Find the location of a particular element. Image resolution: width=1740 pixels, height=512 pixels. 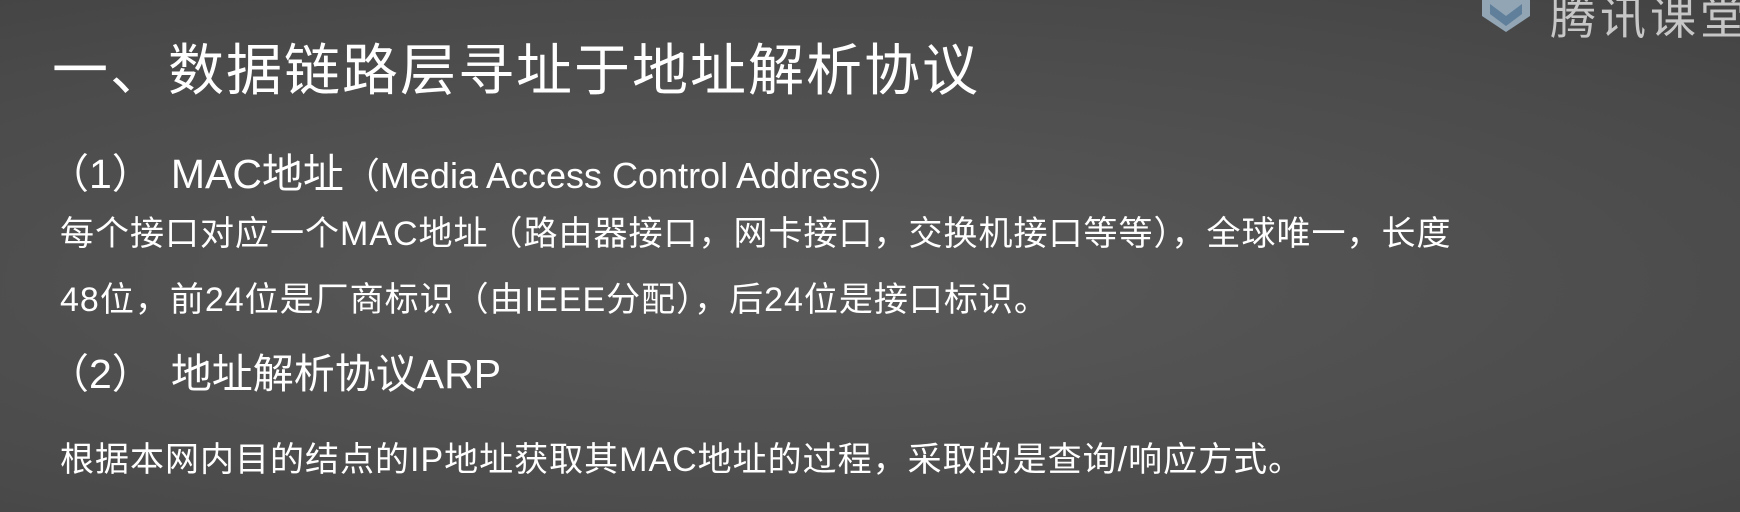

section-heading-arp: （2） 地址解析协议ARP is located at coordinates (274, 370).